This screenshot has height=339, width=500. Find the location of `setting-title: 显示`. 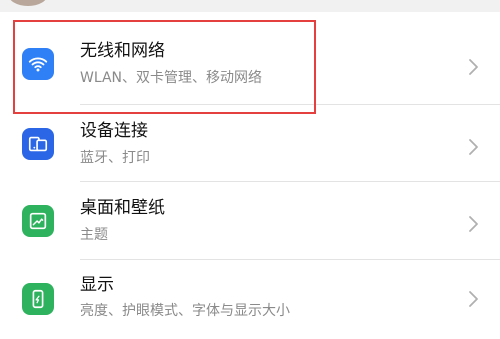

setting-title: 显示 is located at coordinates (97, 285).